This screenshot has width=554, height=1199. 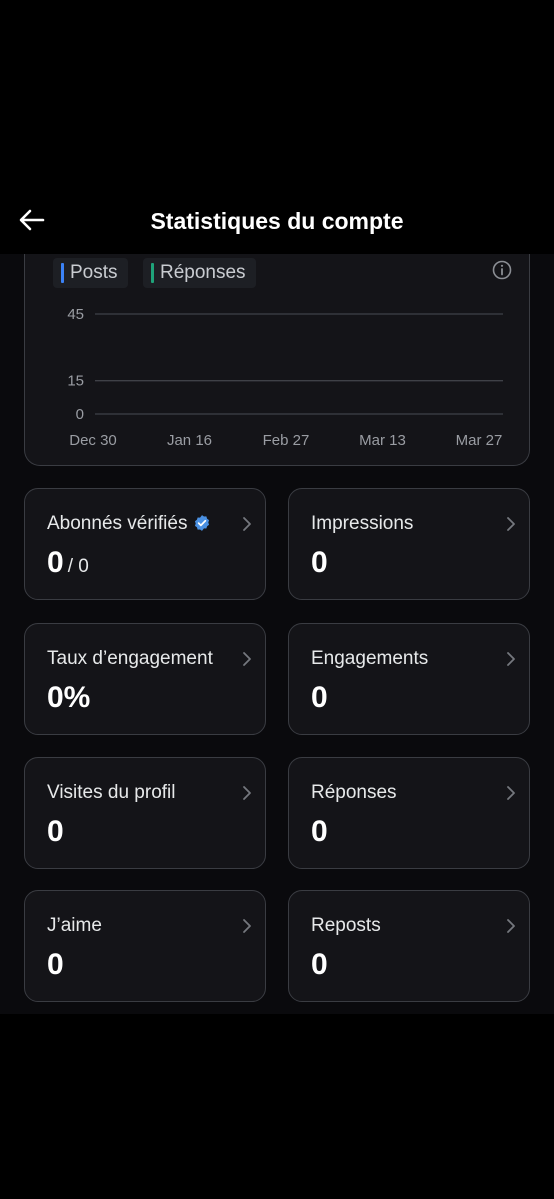 I want to click on stat-label: Impressions, so click(x=362, y=524).